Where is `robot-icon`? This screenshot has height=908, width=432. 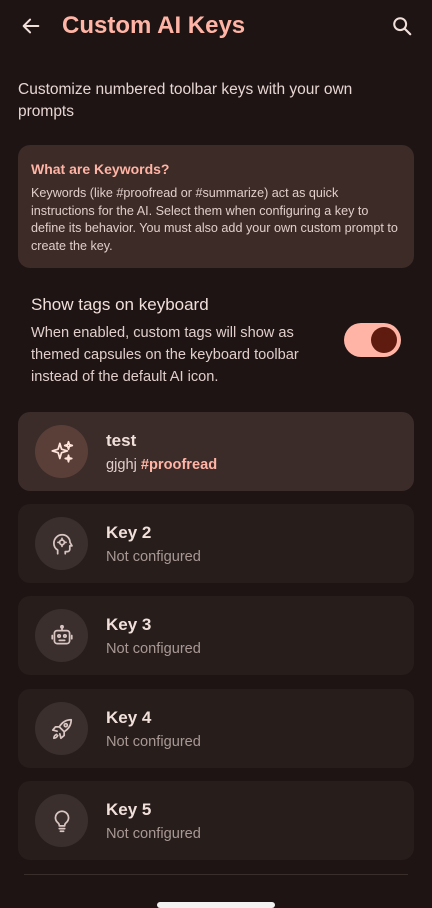
robot-icon is located at coordinates (62, 636).